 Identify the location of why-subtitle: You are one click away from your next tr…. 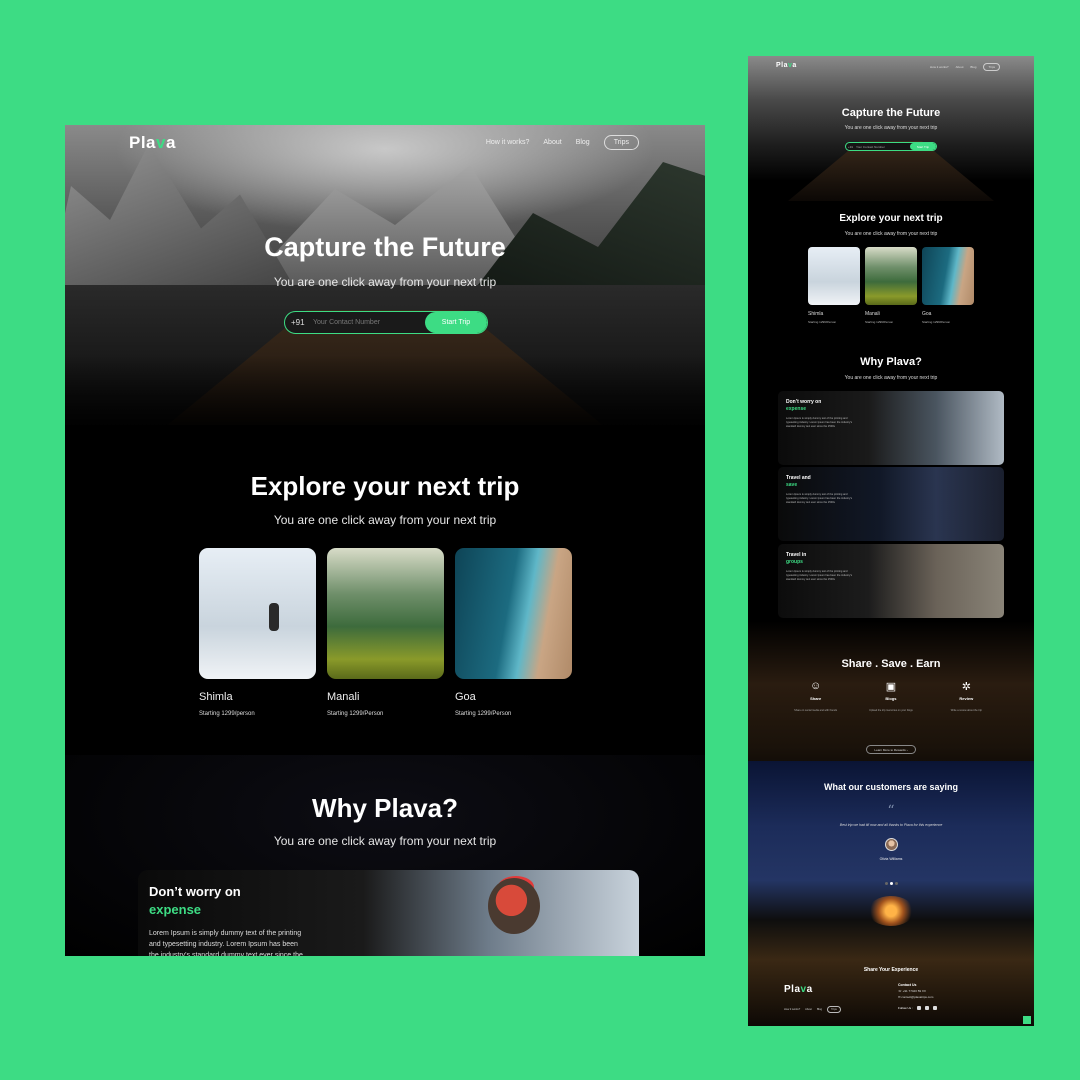
(385, 841).